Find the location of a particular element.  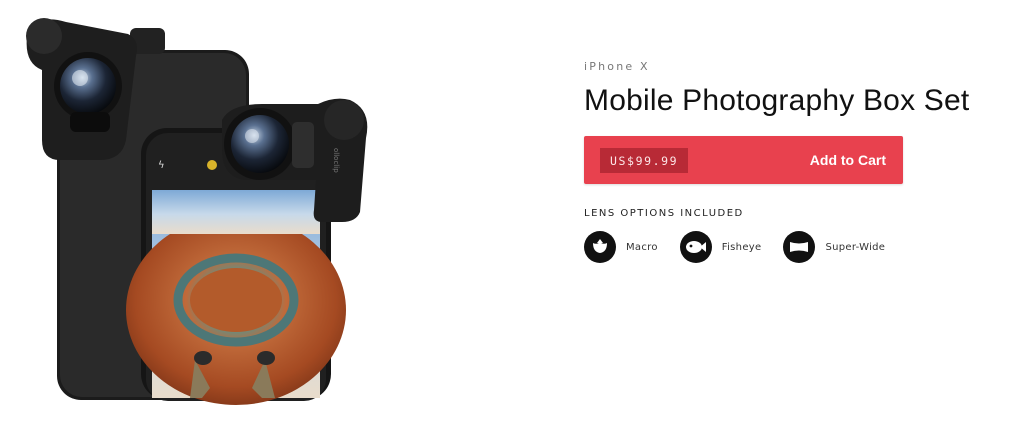

product-title: Mobile Photography Box Set is located at coordinates (777, 100).